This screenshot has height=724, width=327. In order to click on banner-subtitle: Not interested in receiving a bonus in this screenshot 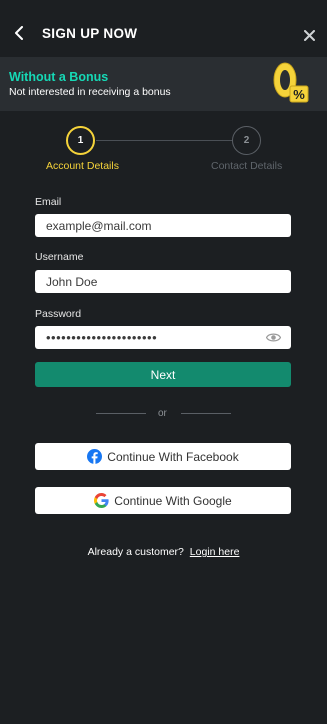, I will do `click(90, 92)`.